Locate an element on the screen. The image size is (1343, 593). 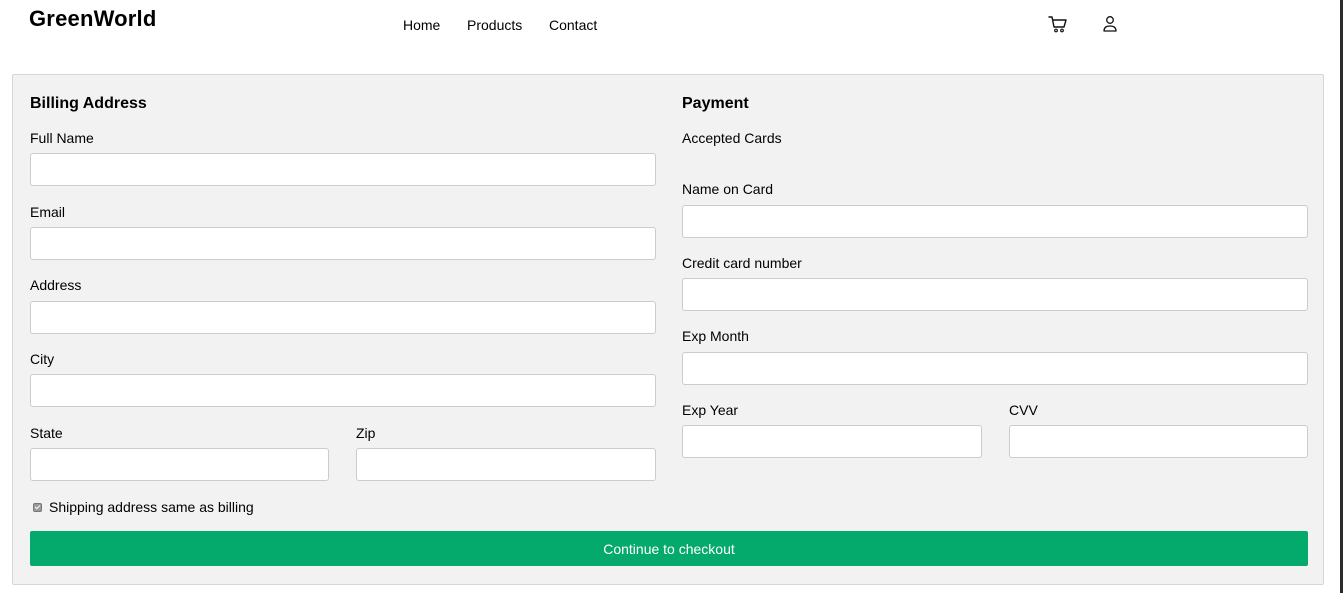
accepted-cards-label: Accepted Cards is located at coordinates (732, 138).